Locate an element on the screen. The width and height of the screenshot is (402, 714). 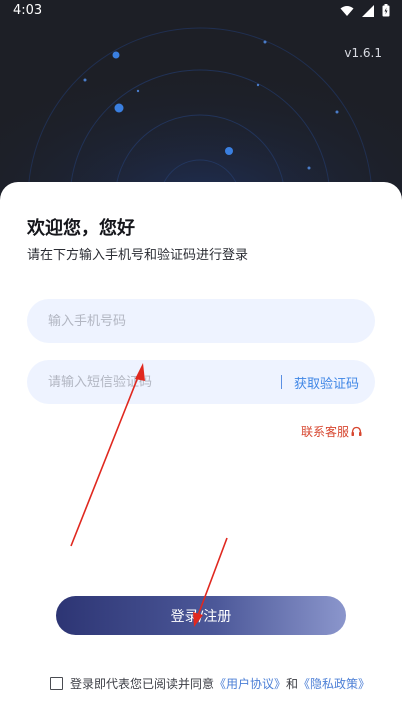
privacy-policy-link: 《隐私政策》 is located at coordinates (334, 683).